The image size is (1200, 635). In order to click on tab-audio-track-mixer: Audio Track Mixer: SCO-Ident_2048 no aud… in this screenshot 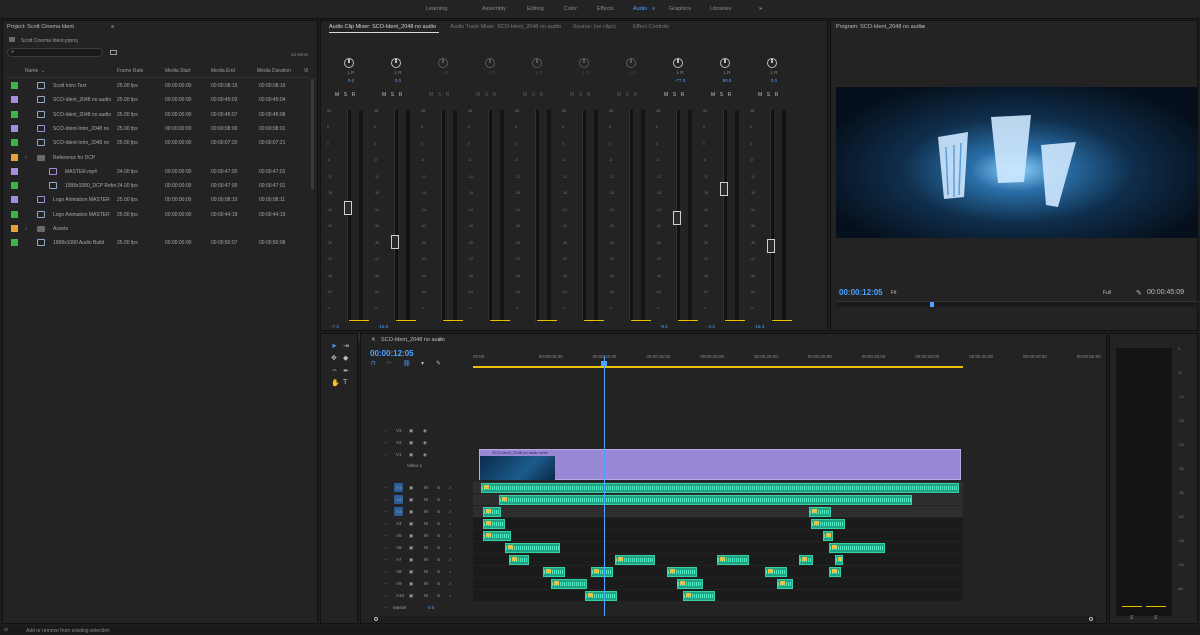, I will do `click(505, 27)`.